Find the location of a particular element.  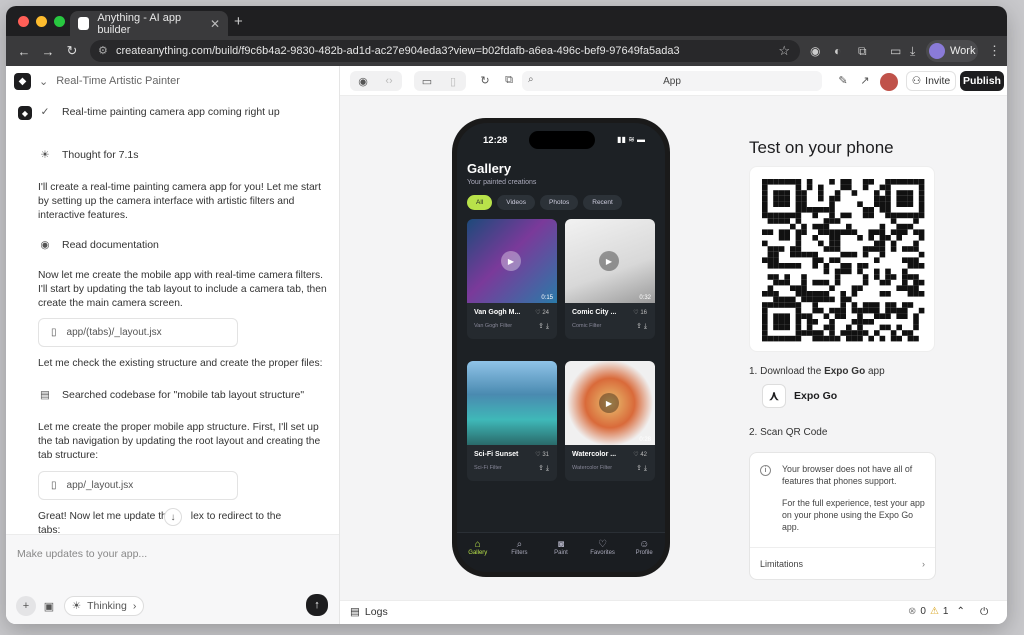

image-icon: ▣ is located at coordinates (49, 606).